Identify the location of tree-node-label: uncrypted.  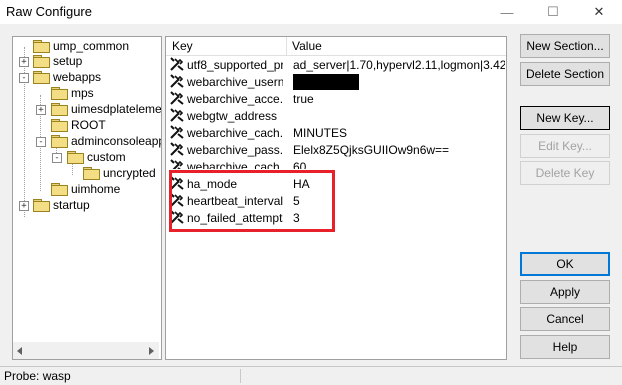
(129, 173).